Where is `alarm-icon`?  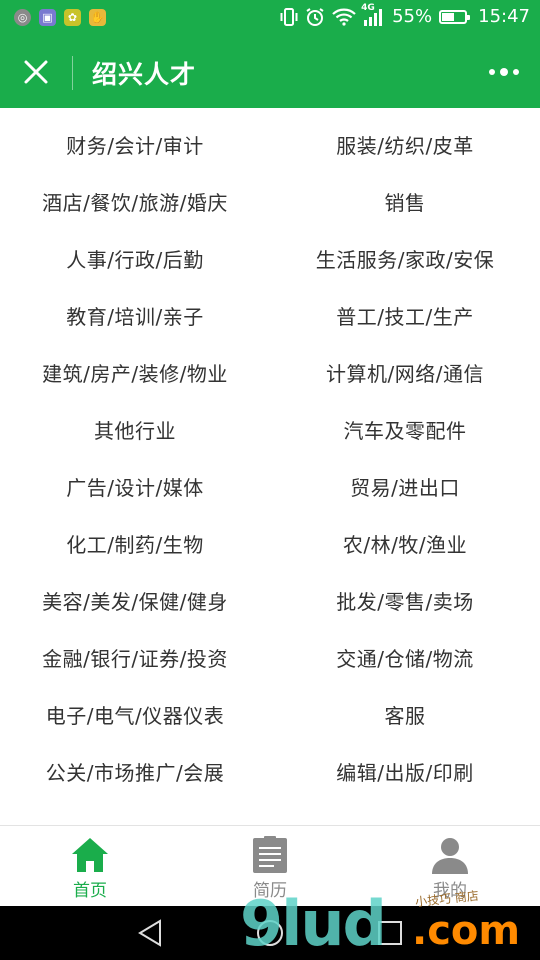
alarm-icon is located at coordinates (315, 17).